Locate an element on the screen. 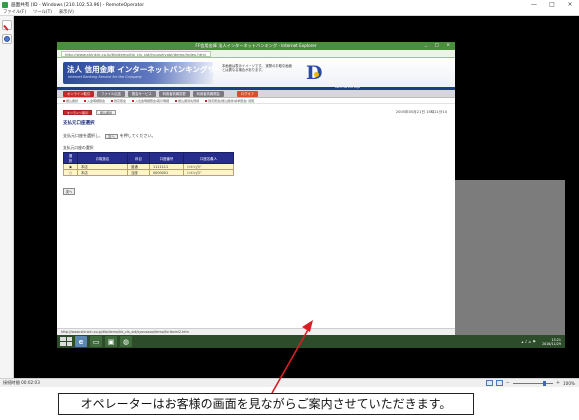 This screenshot has width=579, height=420. app-statusbar: 接続時間 00:02:03 − + 100% is located at coordinates (289, 382).